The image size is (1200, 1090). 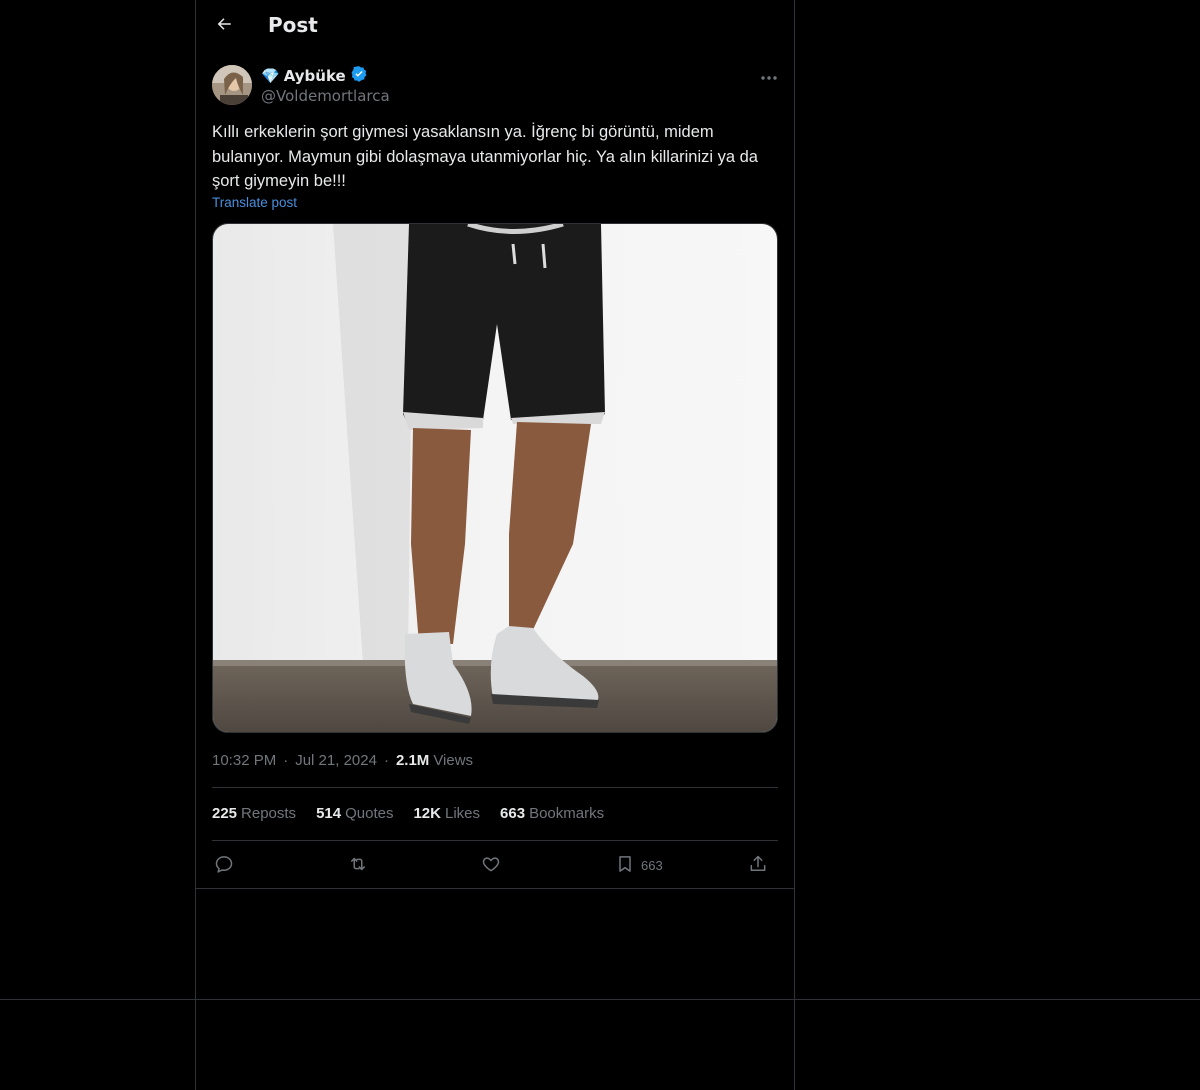 I want to click on author-name-row: 💎 Aybüke, so click(x=314, y=76).